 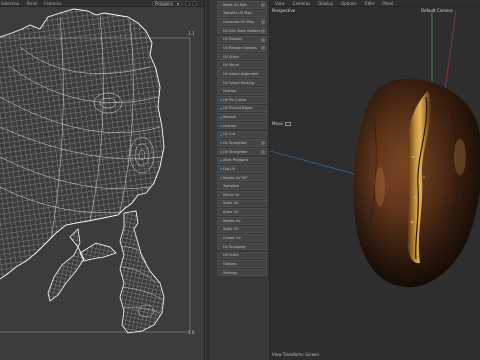 I want to click on uv-menu-selection: Selection, so click(x=10, y=3).